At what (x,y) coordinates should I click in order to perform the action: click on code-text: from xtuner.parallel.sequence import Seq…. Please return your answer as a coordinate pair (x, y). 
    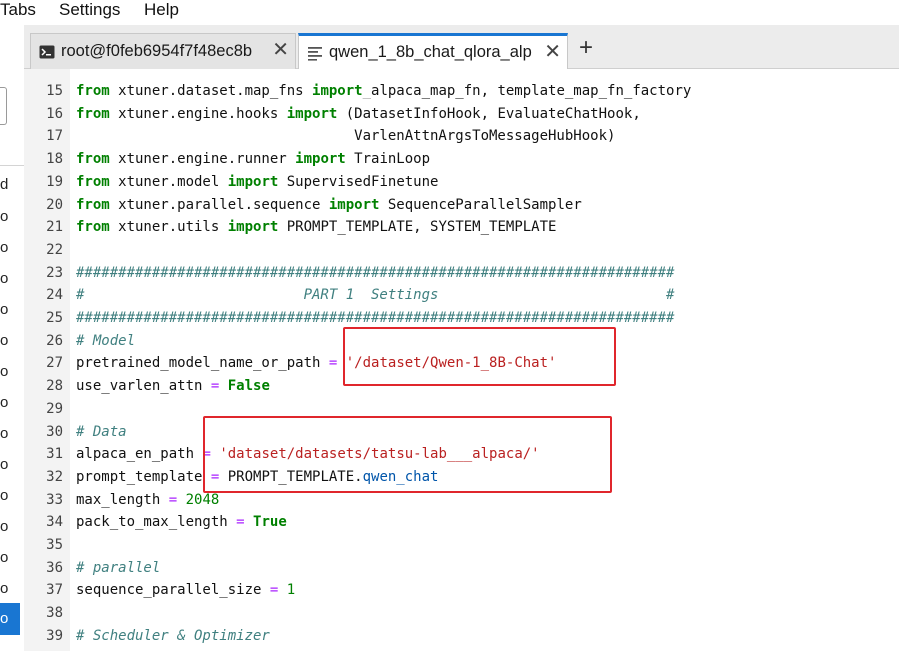
    Looking at the image, I should click on (329, 205).